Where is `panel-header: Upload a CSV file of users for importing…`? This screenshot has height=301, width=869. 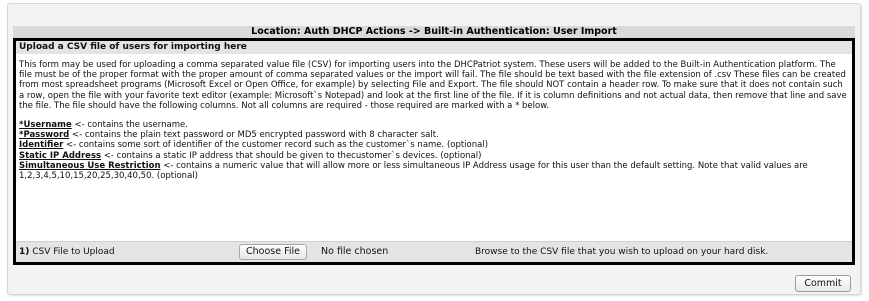 panel-header: Upload a CSV file of users for importing… is located at coordinates (434, 47).